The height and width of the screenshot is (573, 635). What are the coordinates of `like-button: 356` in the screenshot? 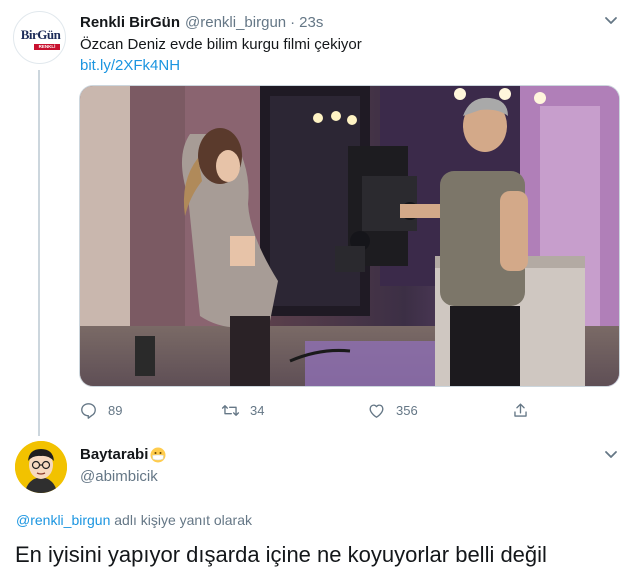 It's located at (392, 410).